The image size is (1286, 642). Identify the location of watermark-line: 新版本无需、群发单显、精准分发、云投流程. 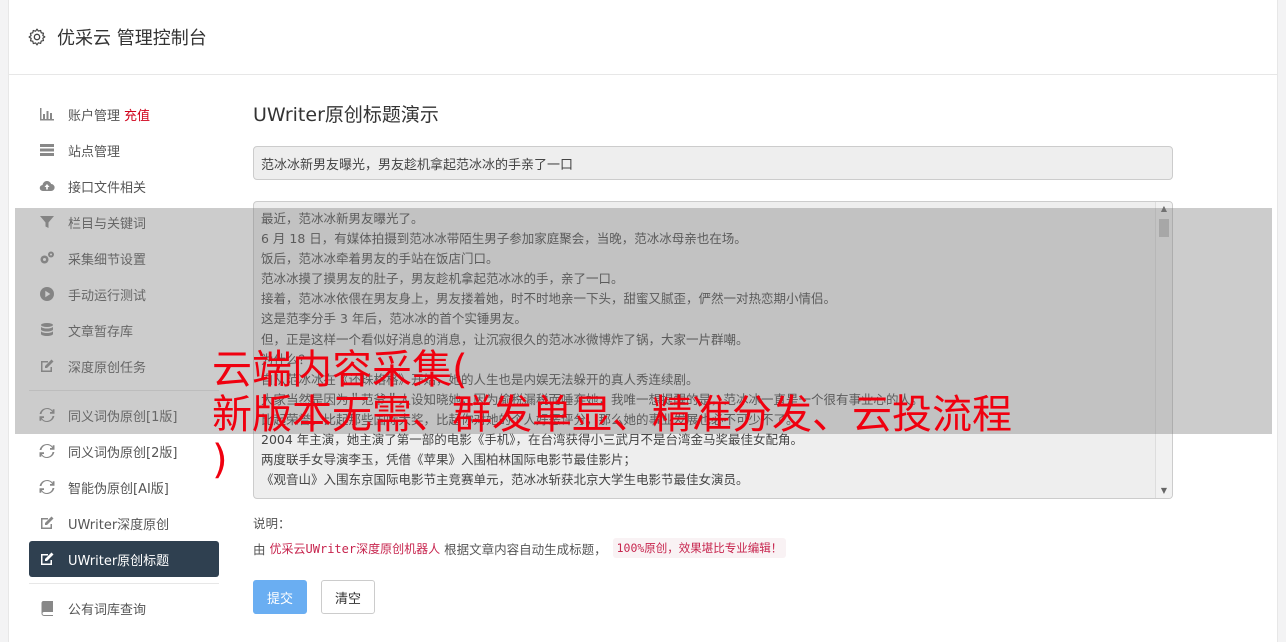
(612, 415).